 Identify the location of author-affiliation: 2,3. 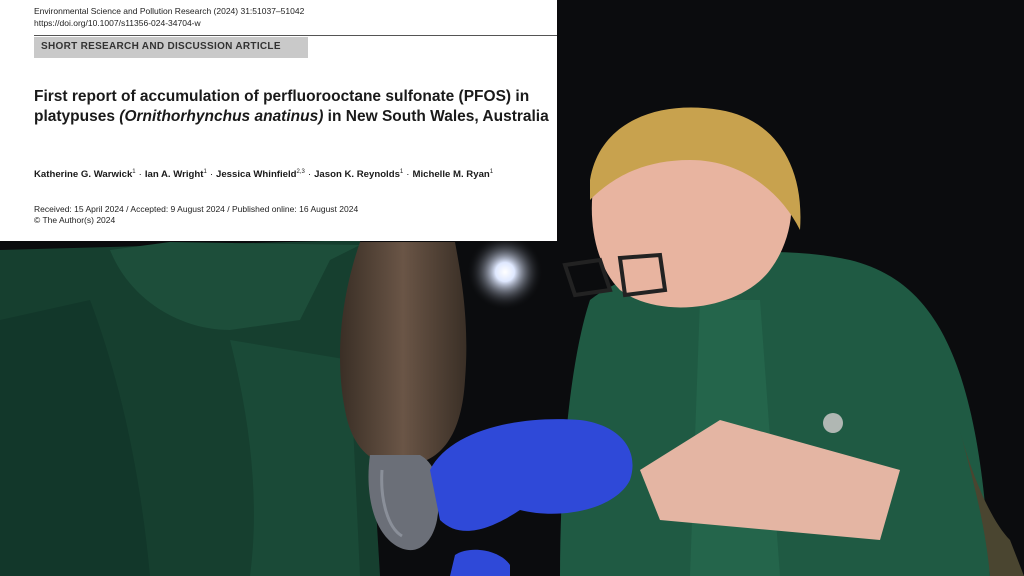
(300, 172).